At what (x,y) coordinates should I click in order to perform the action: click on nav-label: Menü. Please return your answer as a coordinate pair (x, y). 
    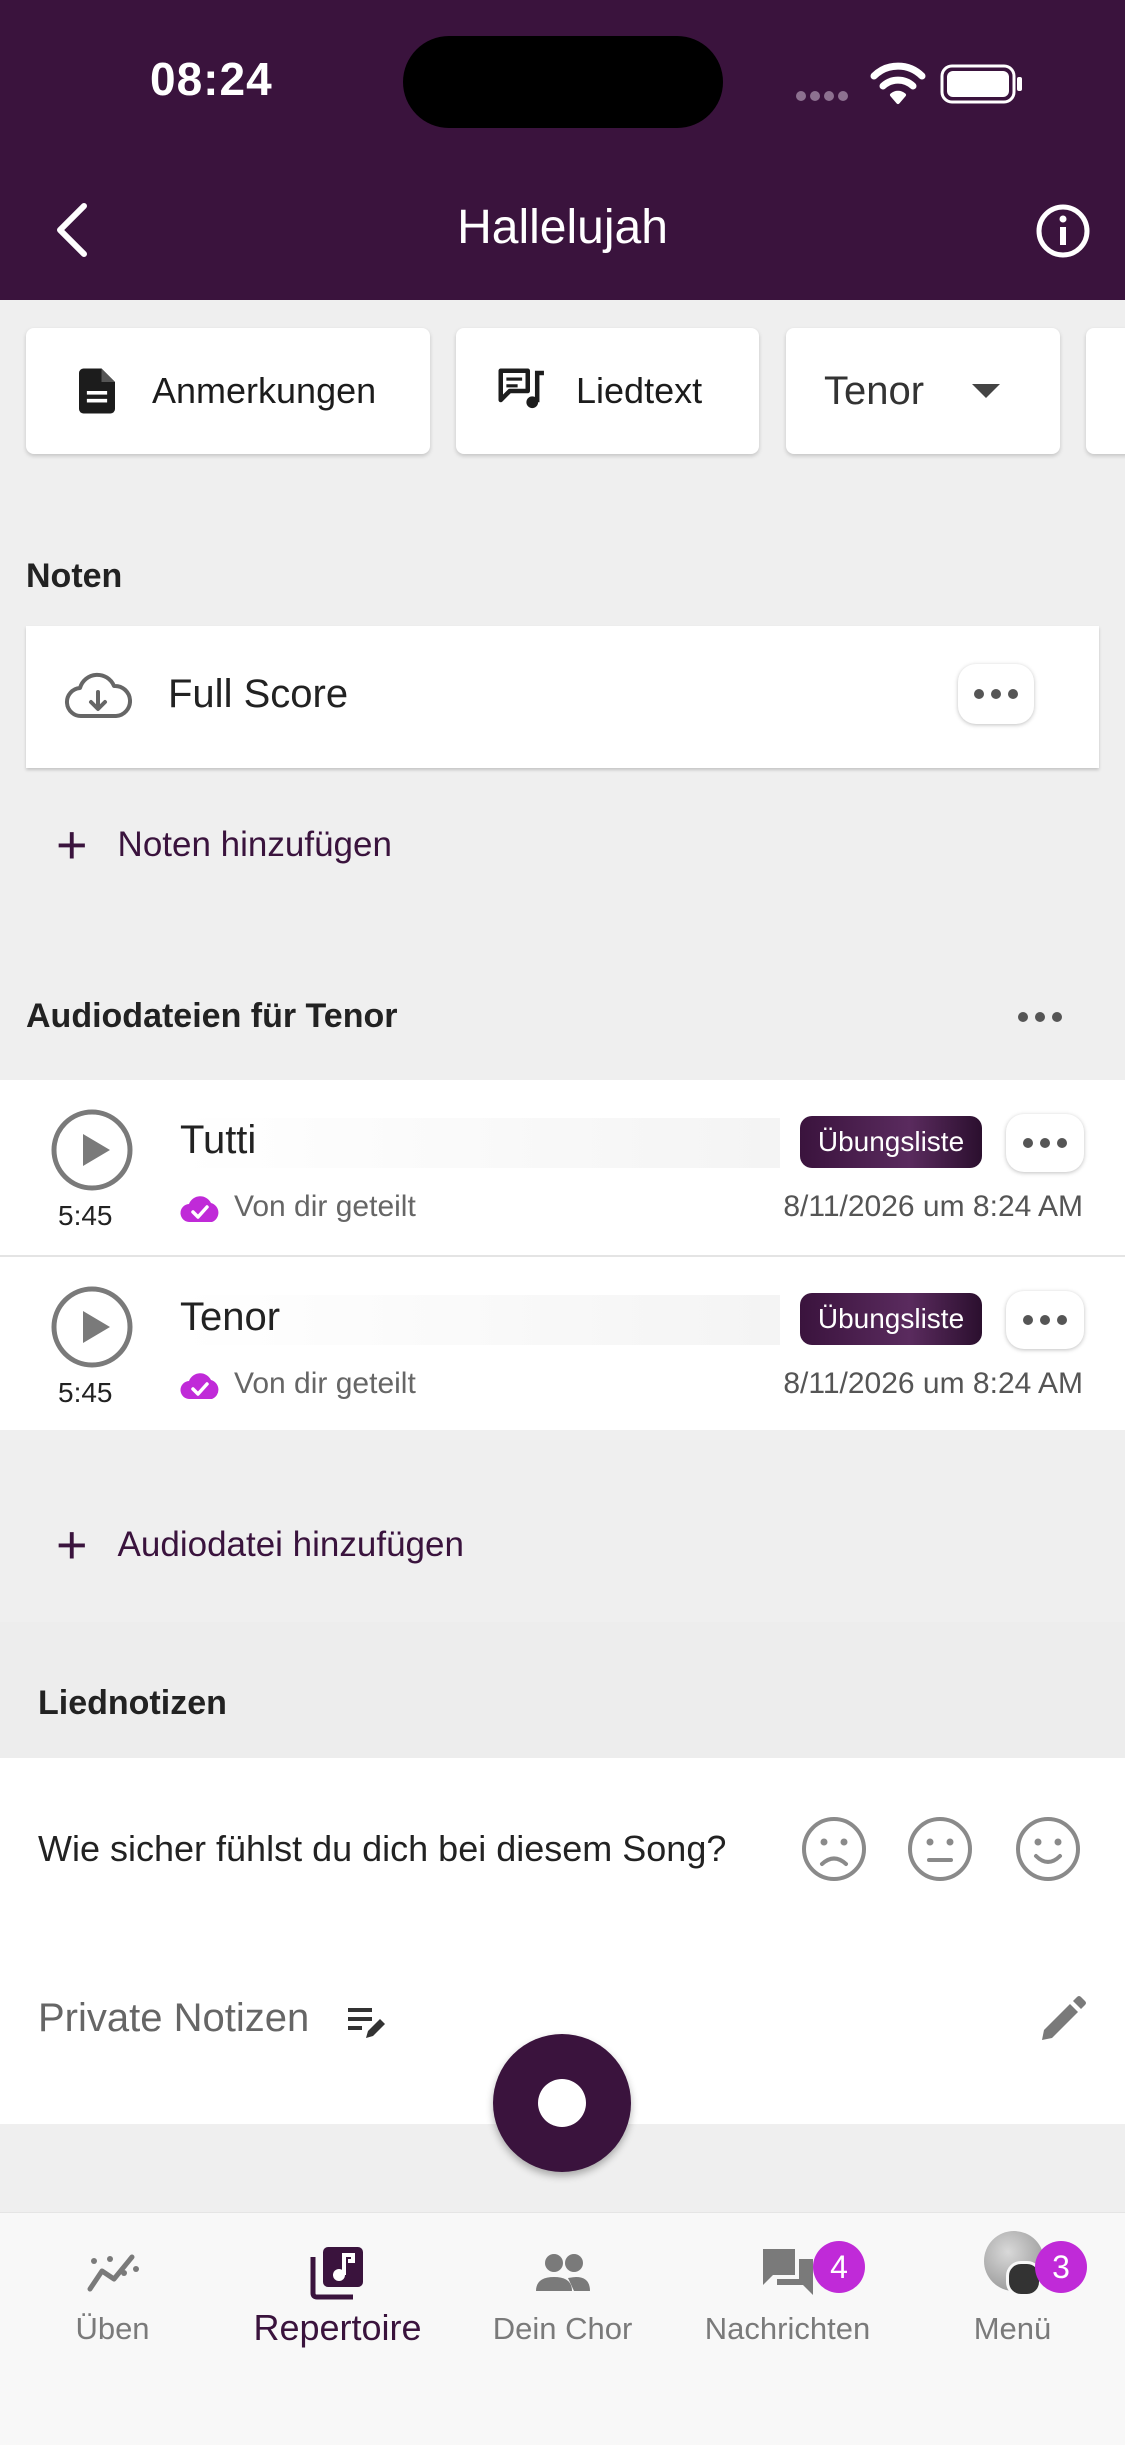
    Looking at the image, I should click on (1012, 2328).